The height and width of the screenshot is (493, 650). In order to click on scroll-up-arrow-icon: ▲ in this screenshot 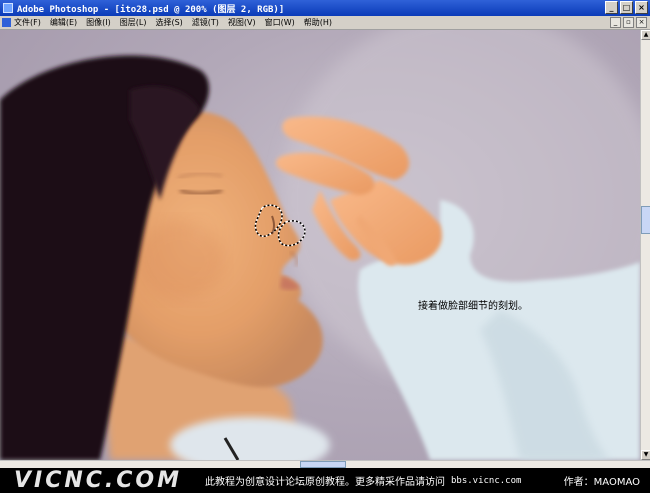, I will do `click(645, 35)`.